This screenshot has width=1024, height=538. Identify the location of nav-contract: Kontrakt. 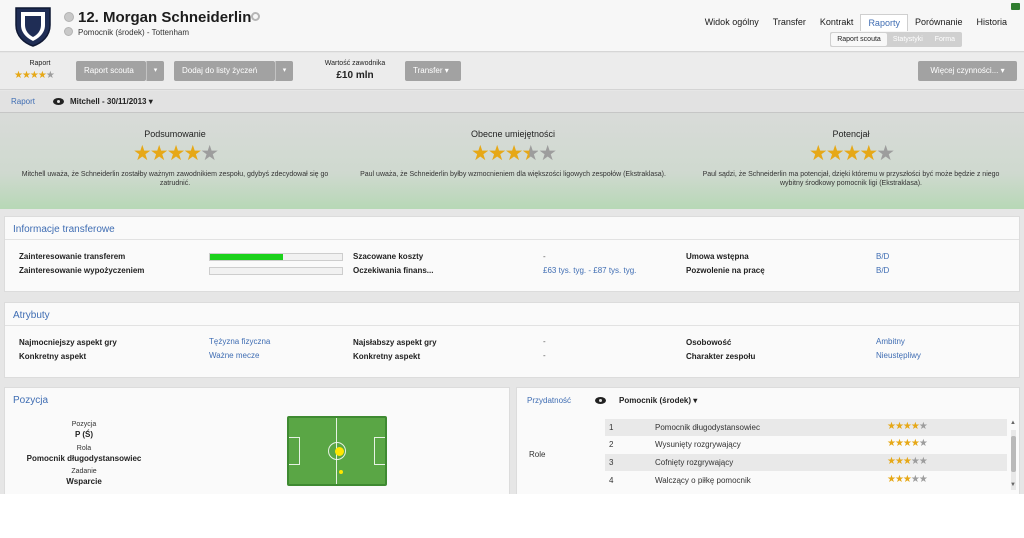
(837, 22).